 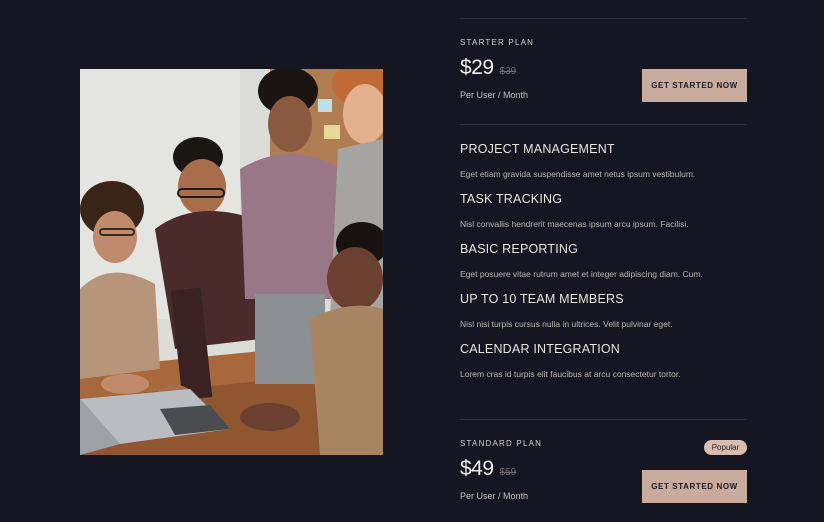 I want to click on feature-title-task-tracking: TASK TRACKING, so click(x=511, y=199).